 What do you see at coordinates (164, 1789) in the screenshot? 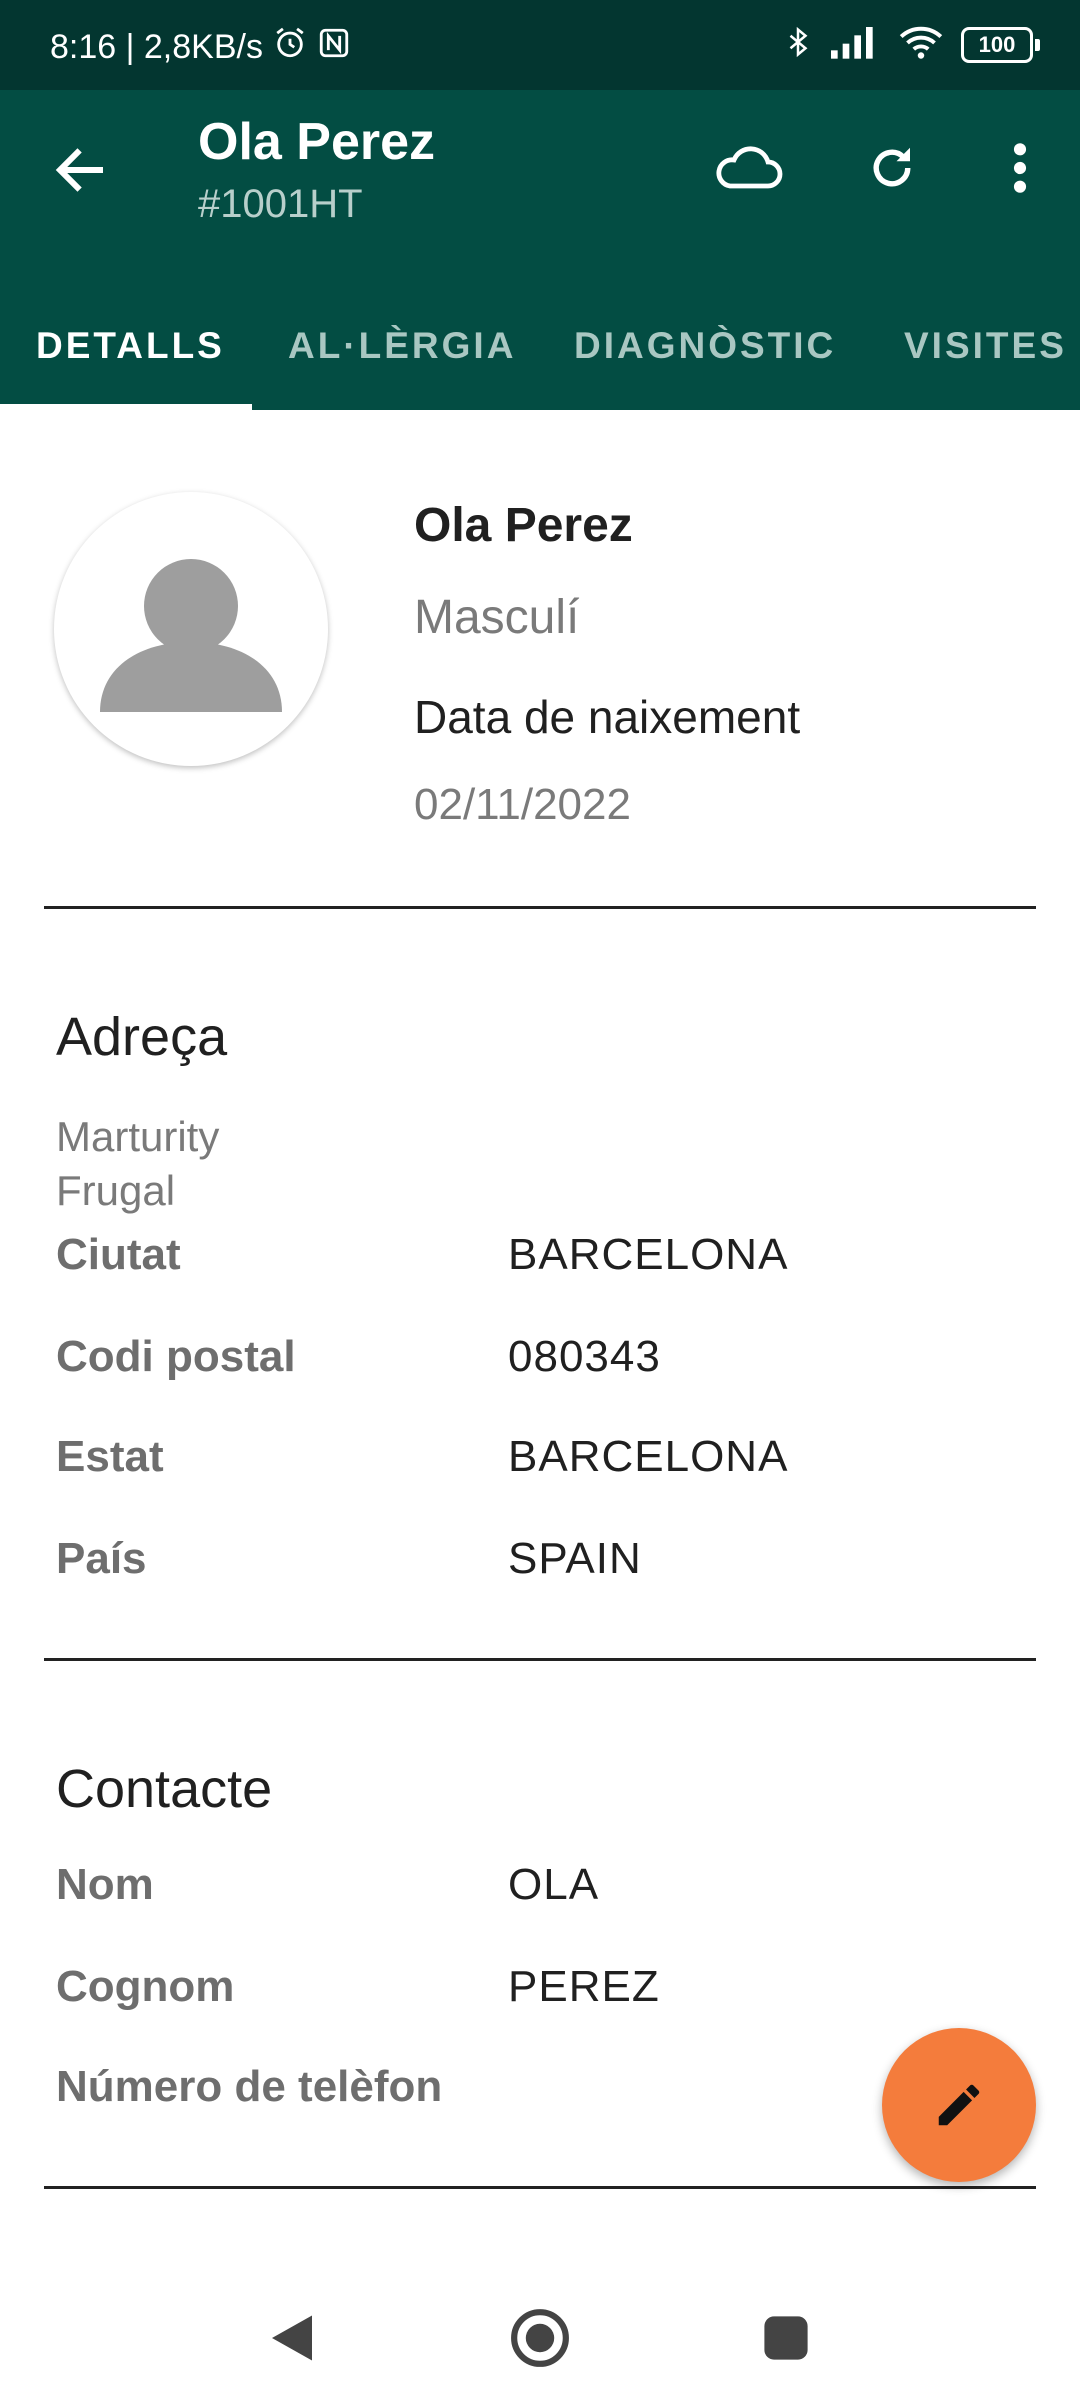
I see `contact-section-title: Contacte` at bounding box center [164, 1789].